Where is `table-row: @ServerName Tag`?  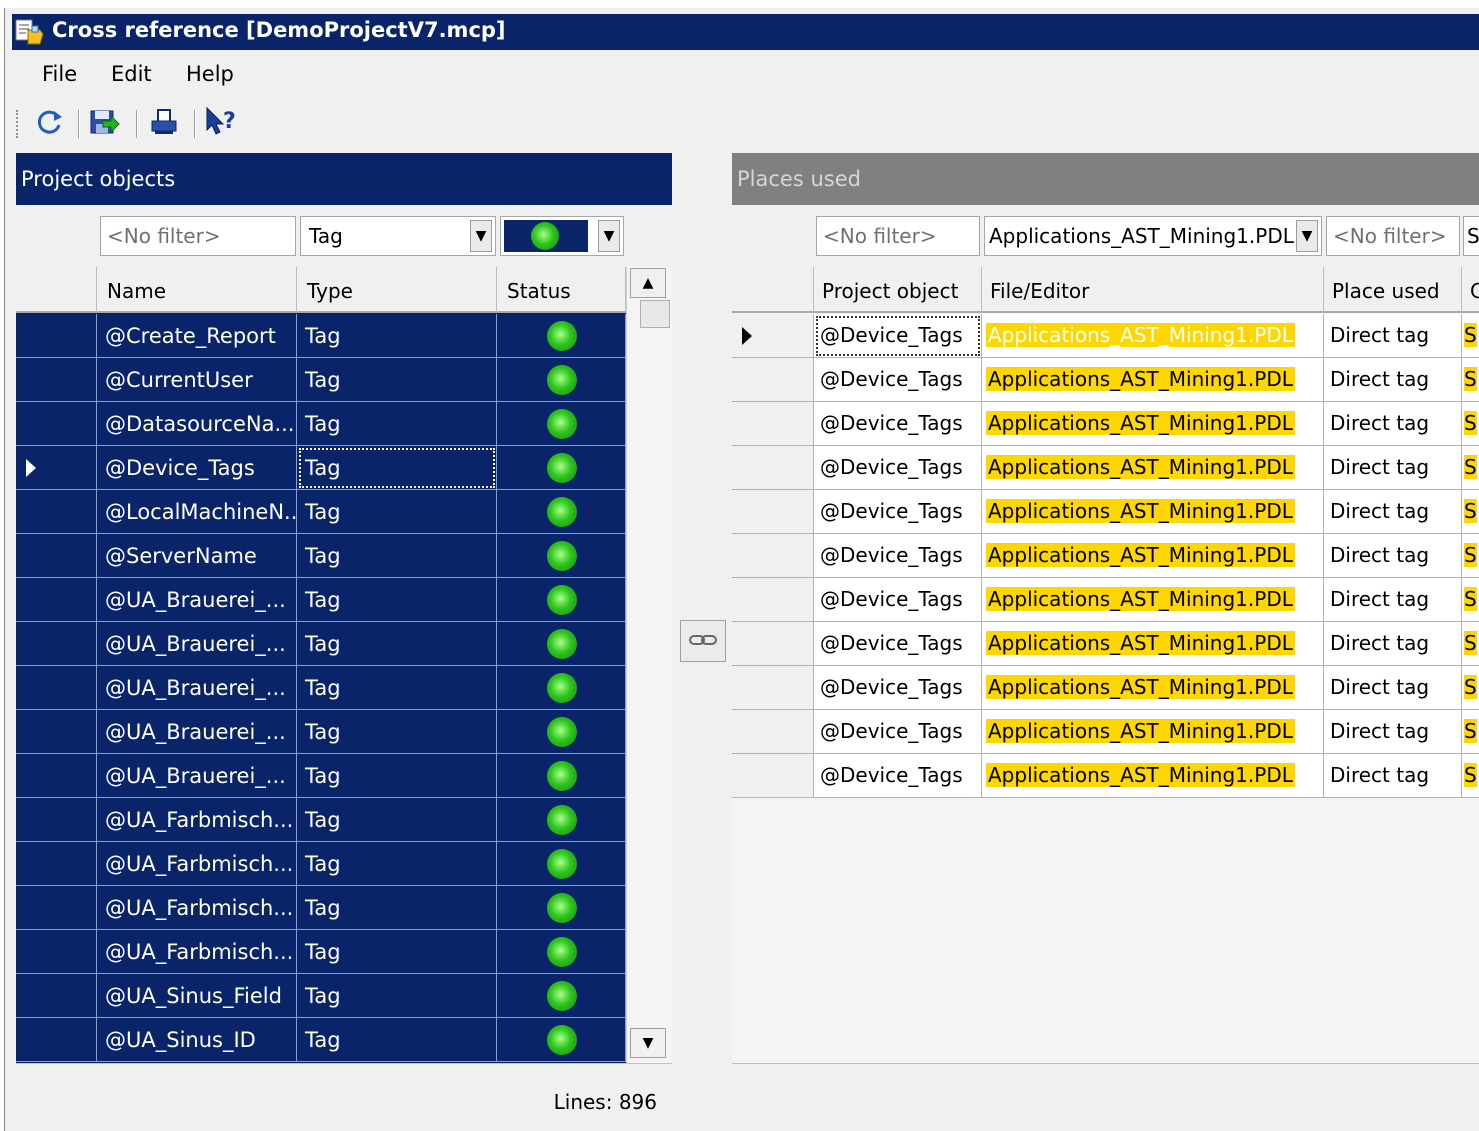 table-row: @ServerName Tag is located at coordinates (321, 556).